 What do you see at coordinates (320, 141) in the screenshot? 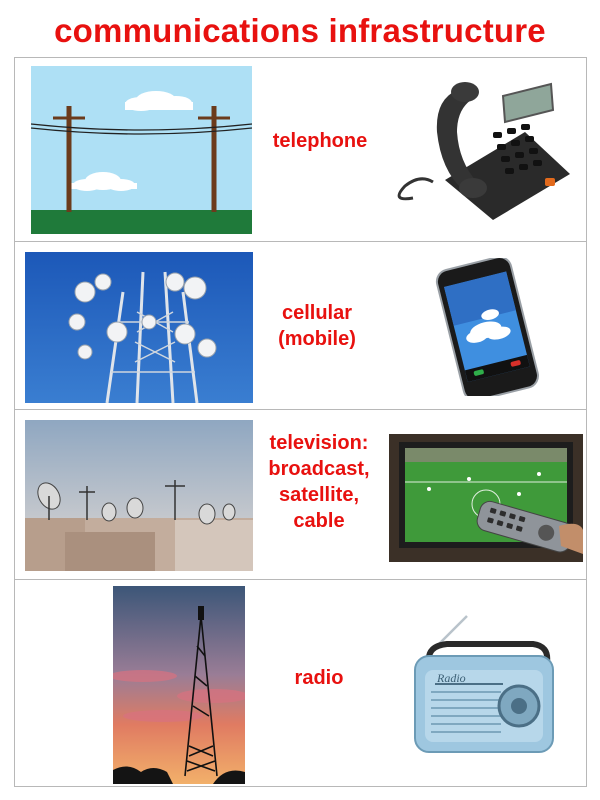
I see `row-label-telephone: telephone` at bounding box center [320, 141].